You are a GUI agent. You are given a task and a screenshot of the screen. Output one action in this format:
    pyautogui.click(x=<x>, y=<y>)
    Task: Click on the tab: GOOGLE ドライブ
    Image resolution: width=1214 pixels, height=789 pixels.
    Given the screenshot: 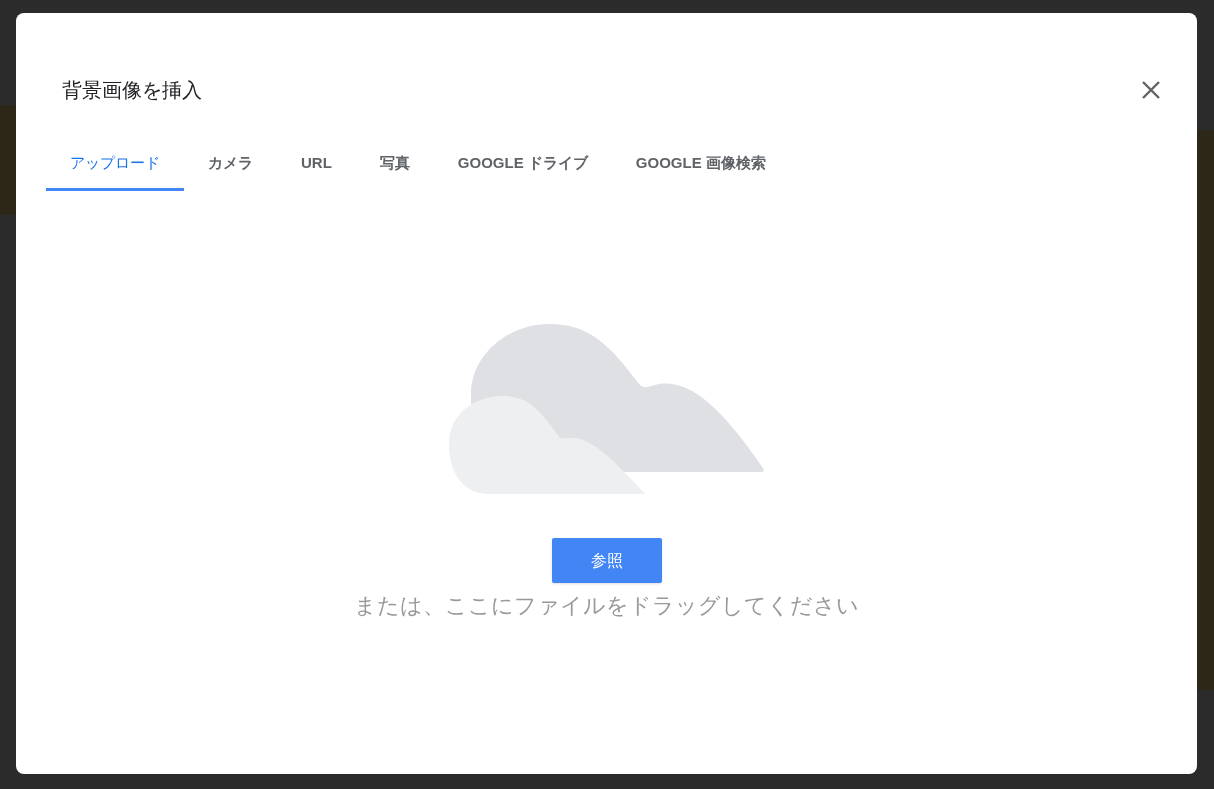 What is the action you would take?
    pyautogui.click(x=522, y=165)
    